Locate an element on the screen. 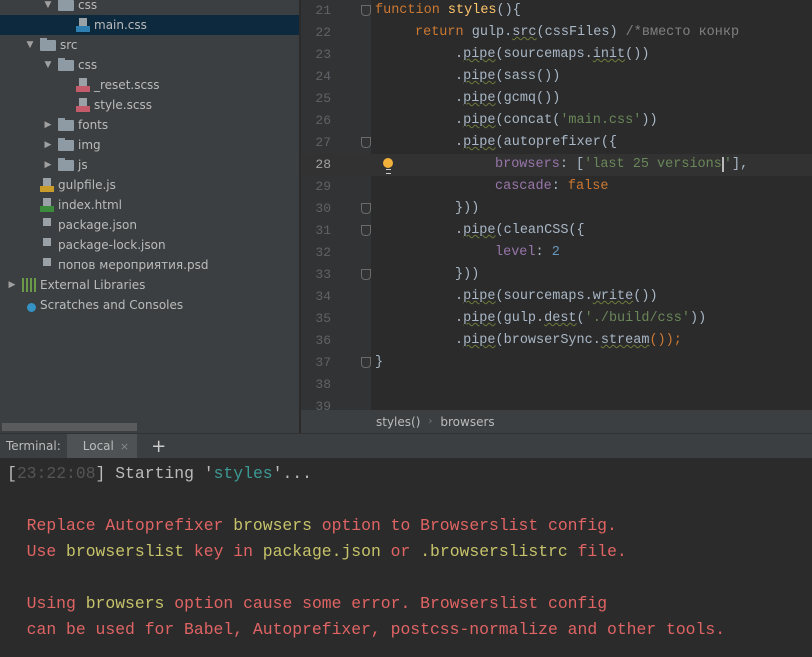  tab-local: Local × is located at coordinates (102, 446).